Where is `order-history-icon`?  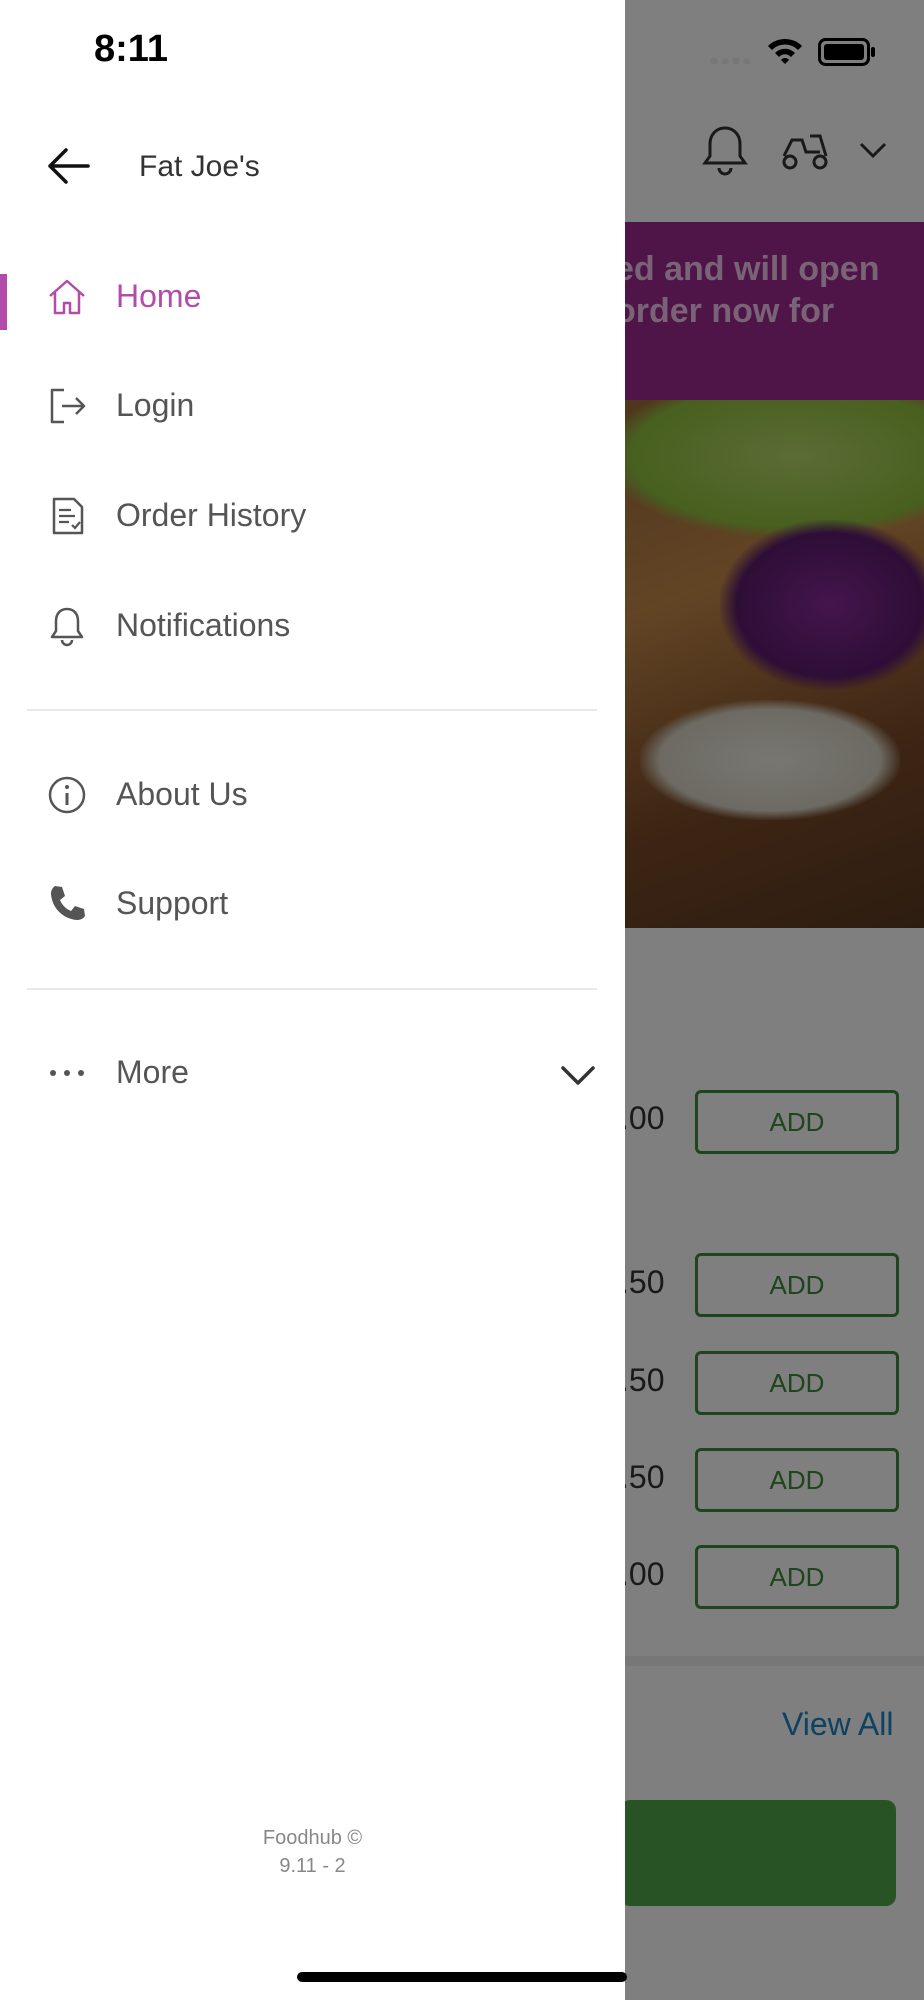 order-history-icon is located at coordinates (68, 516).